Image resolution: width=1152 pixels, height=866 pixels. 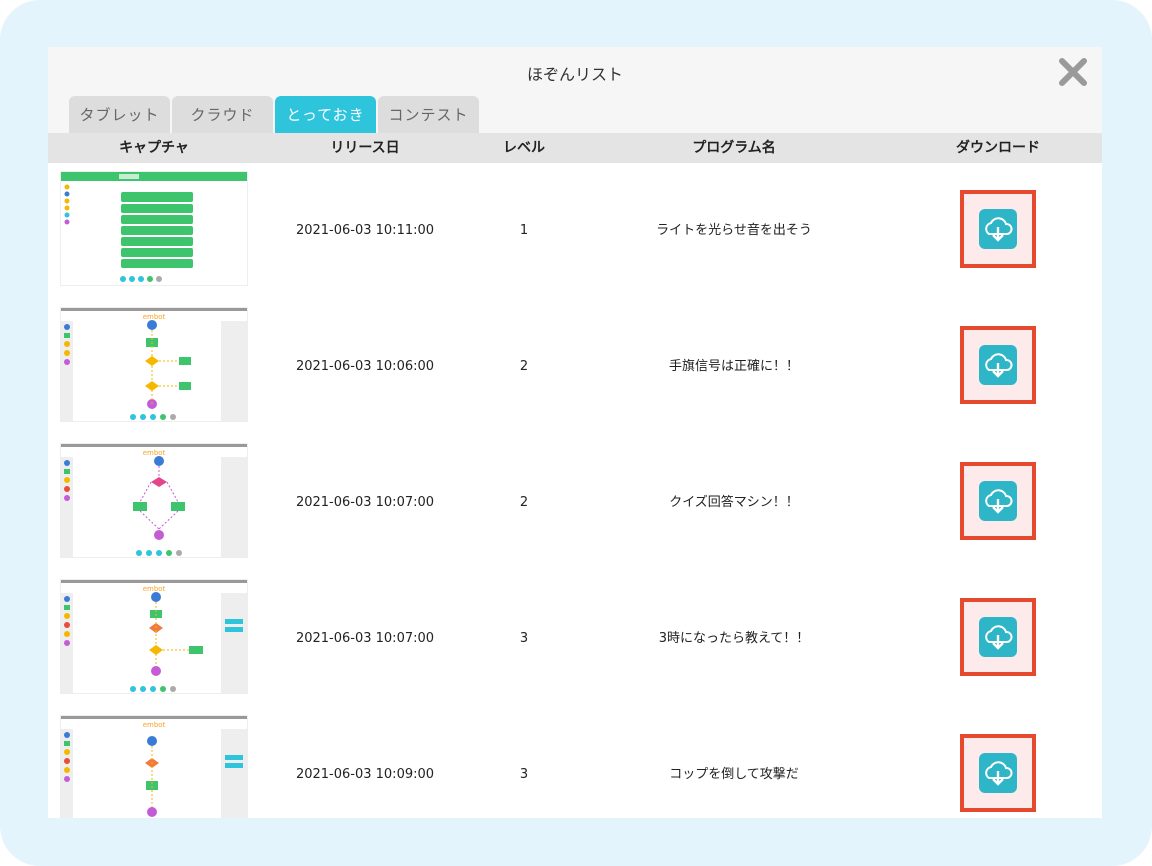 What do you see at coordinates (325, 114) in the screenshot?
I see `tab-totteoki: とっておき` at bounding box center [325, 114].